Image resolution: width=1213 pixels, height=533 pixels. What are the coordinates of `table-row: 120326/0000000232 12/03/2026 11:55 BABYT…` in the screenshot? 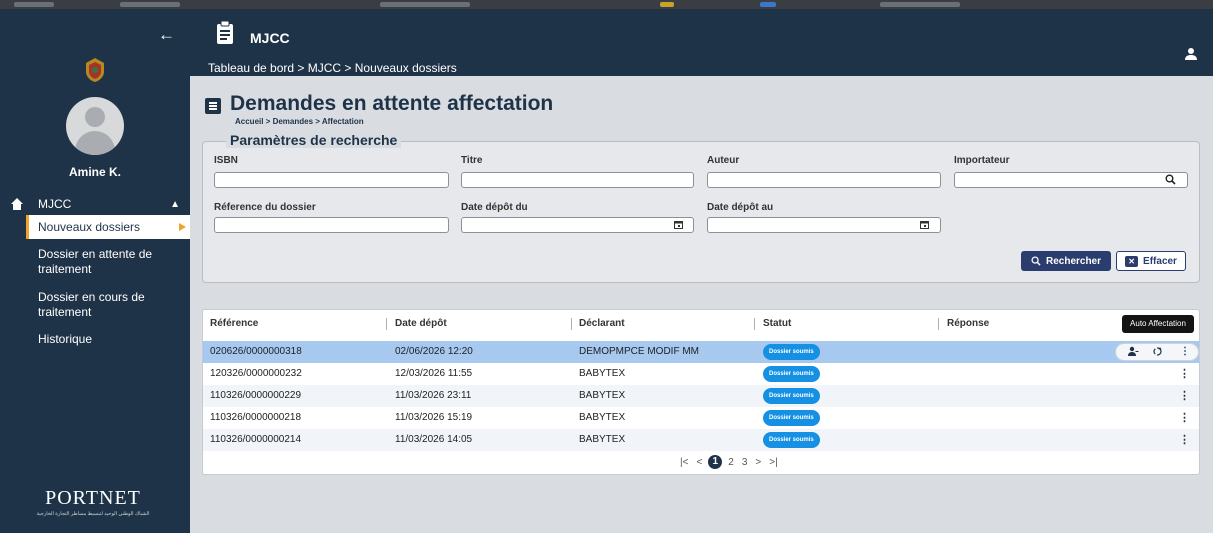 It's located at (701, 374).